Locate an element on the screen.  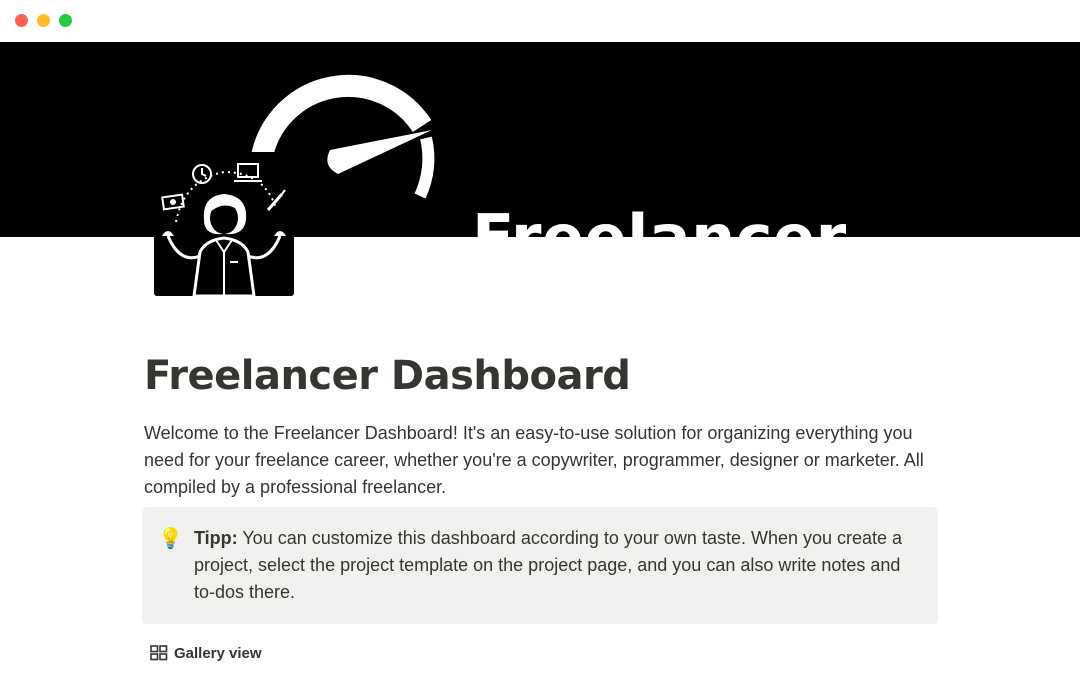
gallery-view-tab: Gallery view is located at coordinates (206, 653).